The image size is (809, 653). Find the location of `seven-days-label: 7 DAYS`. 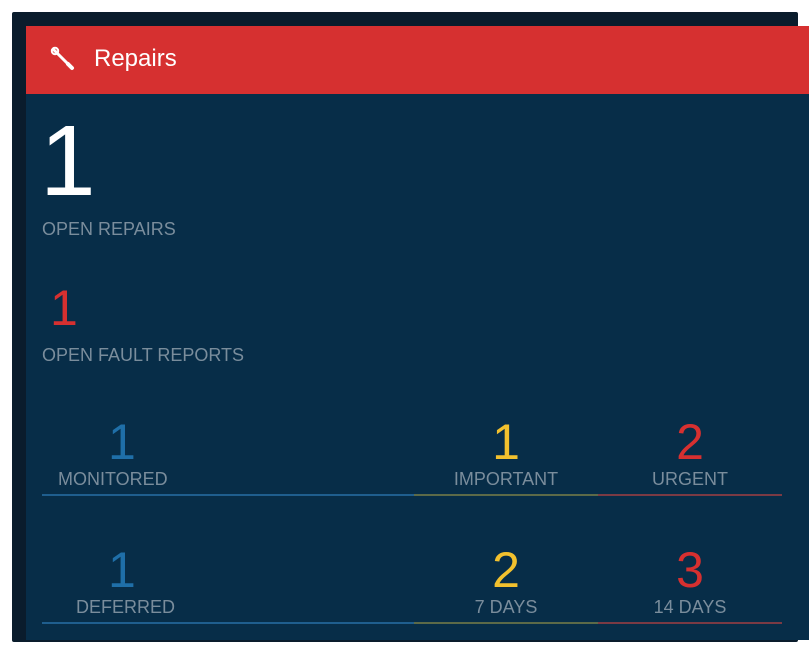

seven-days-label: 7 DAYS is located at coordinates (506, 607).